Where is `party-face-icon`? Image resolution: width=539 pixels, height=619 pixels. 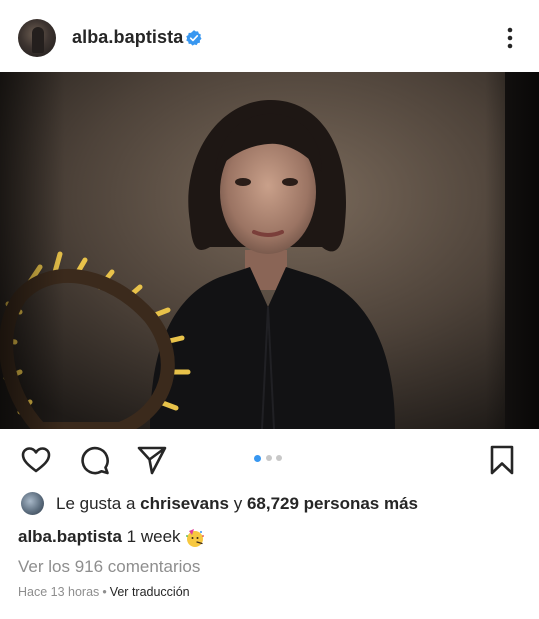
party-face-icon is located at coordinates (194, 537).